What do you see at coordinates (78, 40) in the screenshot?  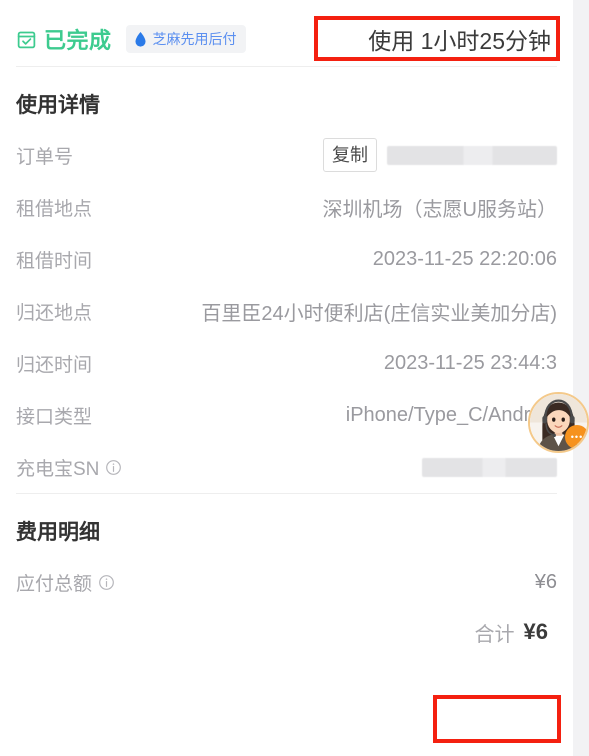 I see `status-label: 已完成` at bounding box center [78, 40].